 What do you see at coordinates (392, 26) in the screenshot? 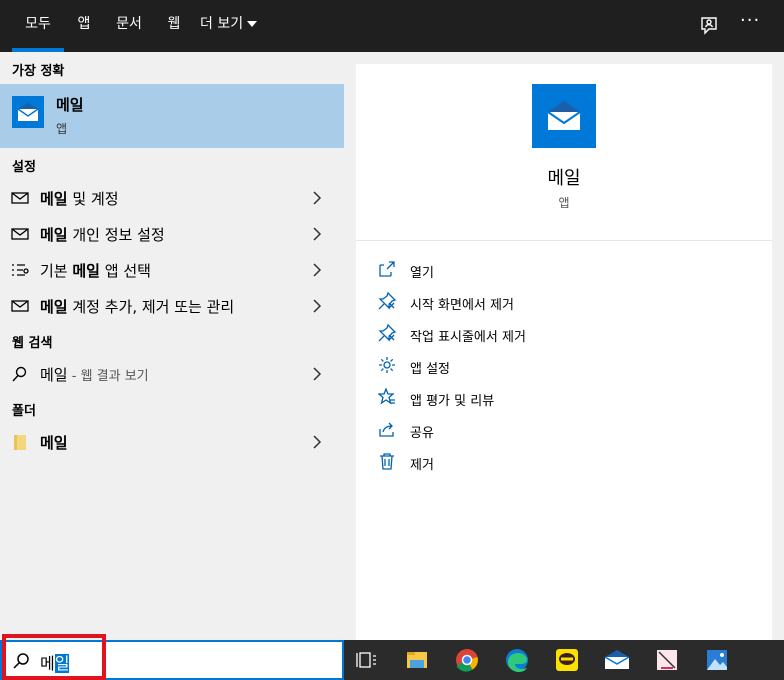
I see `search-filter-bar: 모두 앱 문서 웹 더 보기 ···` at bounding box center [392, 26].